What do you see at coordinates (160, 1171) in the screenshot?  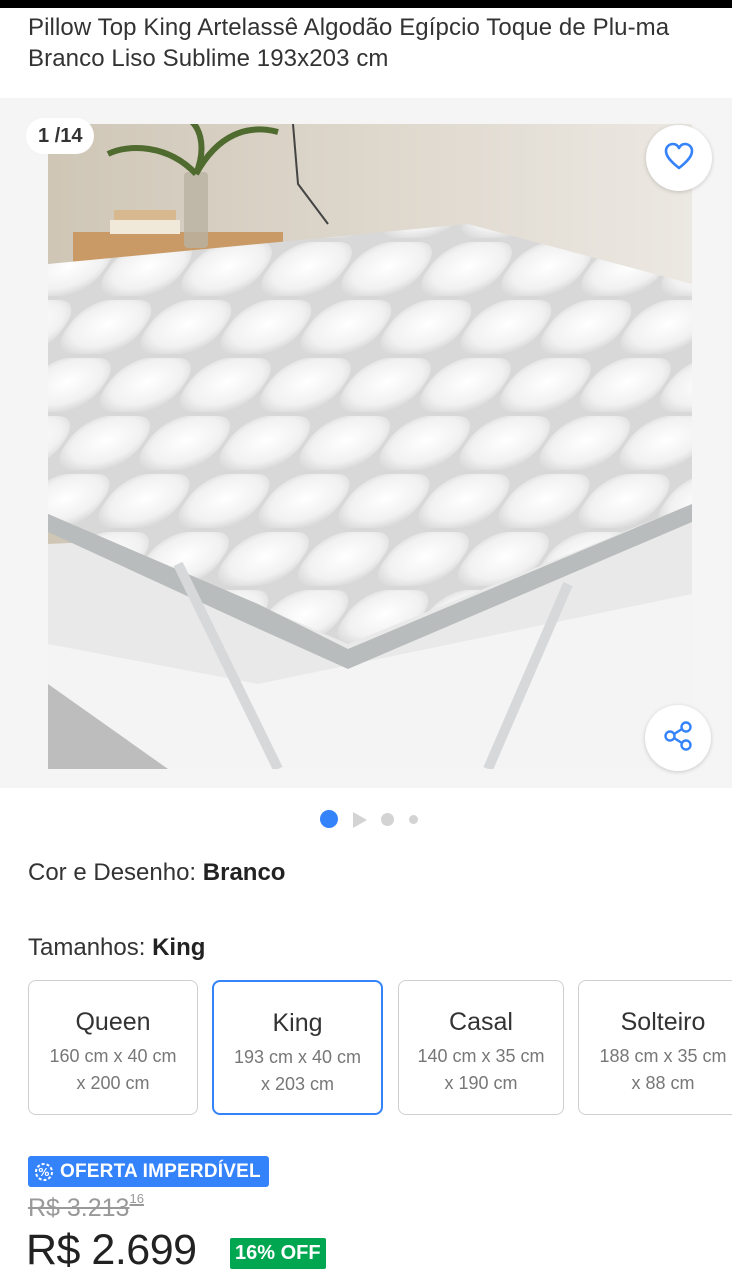 I see `offer-badge-label: OFERTA IMPERDÍVEL` at bounding box center [160, 1171].